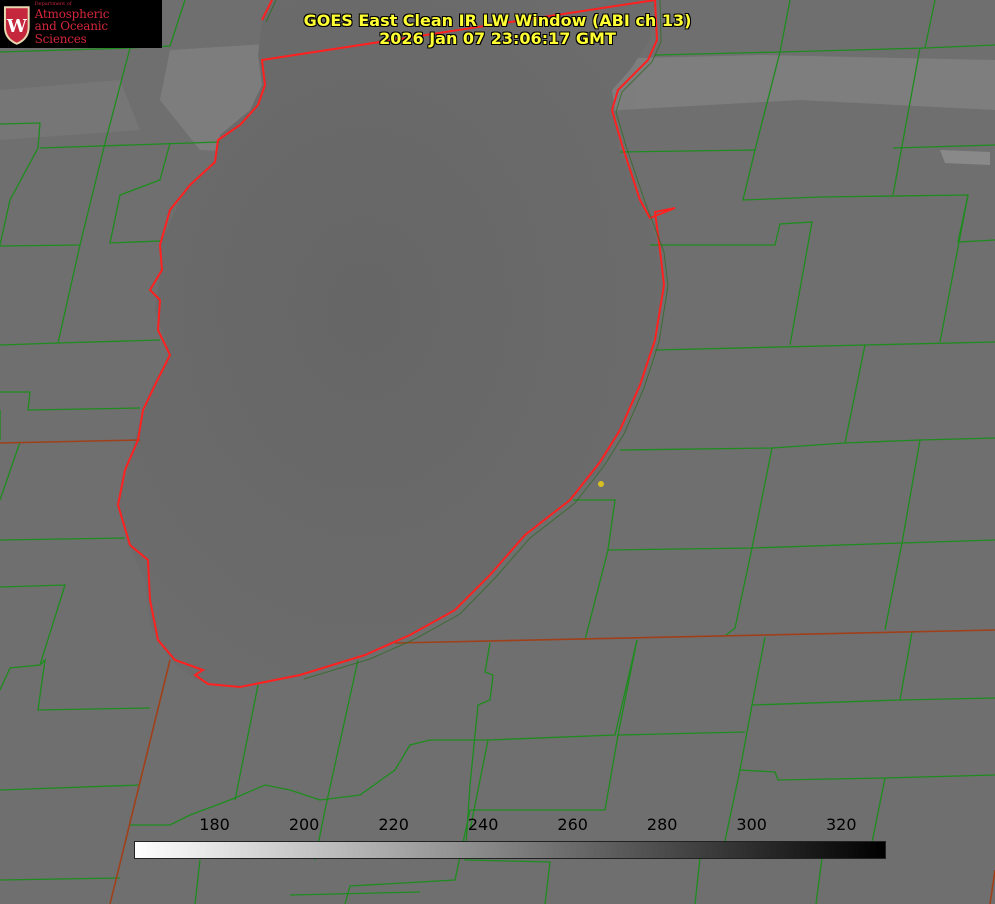 The image size is (995, 904). Describe the element at coordinates (304, 824) in the screenshot. I see `colorbar-tick-200: 200` at that location.